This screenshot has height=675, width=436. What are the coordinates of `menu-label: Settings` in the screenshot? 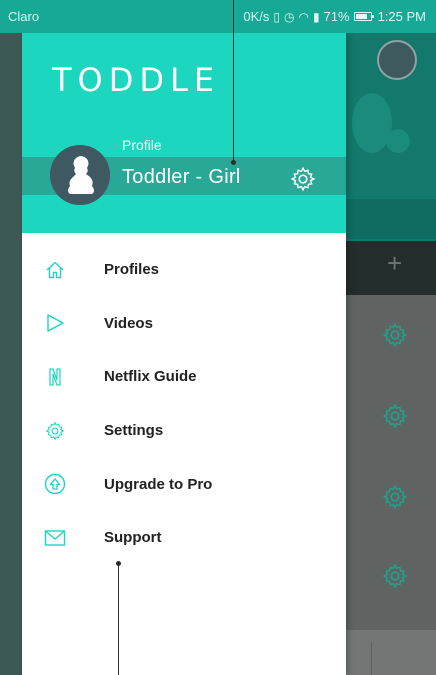 It's located at (134, 431).